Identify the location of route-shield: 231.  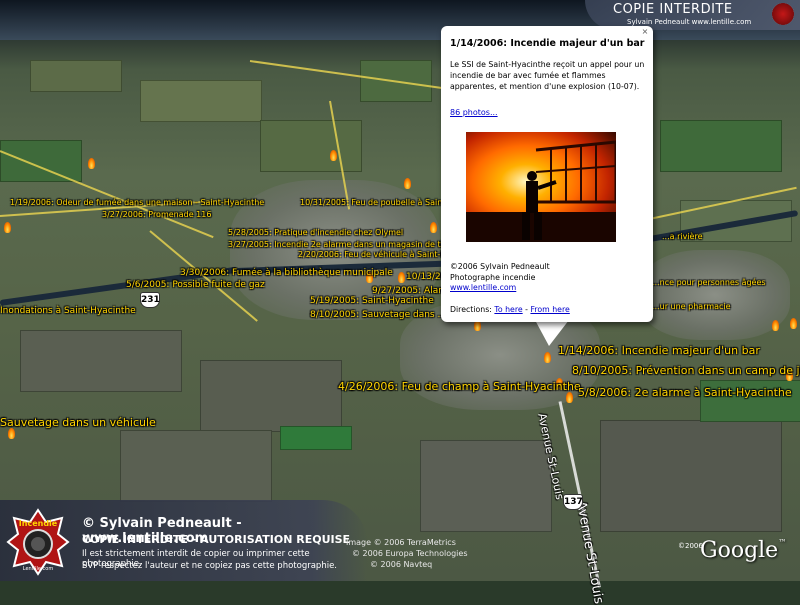
(150, 300).